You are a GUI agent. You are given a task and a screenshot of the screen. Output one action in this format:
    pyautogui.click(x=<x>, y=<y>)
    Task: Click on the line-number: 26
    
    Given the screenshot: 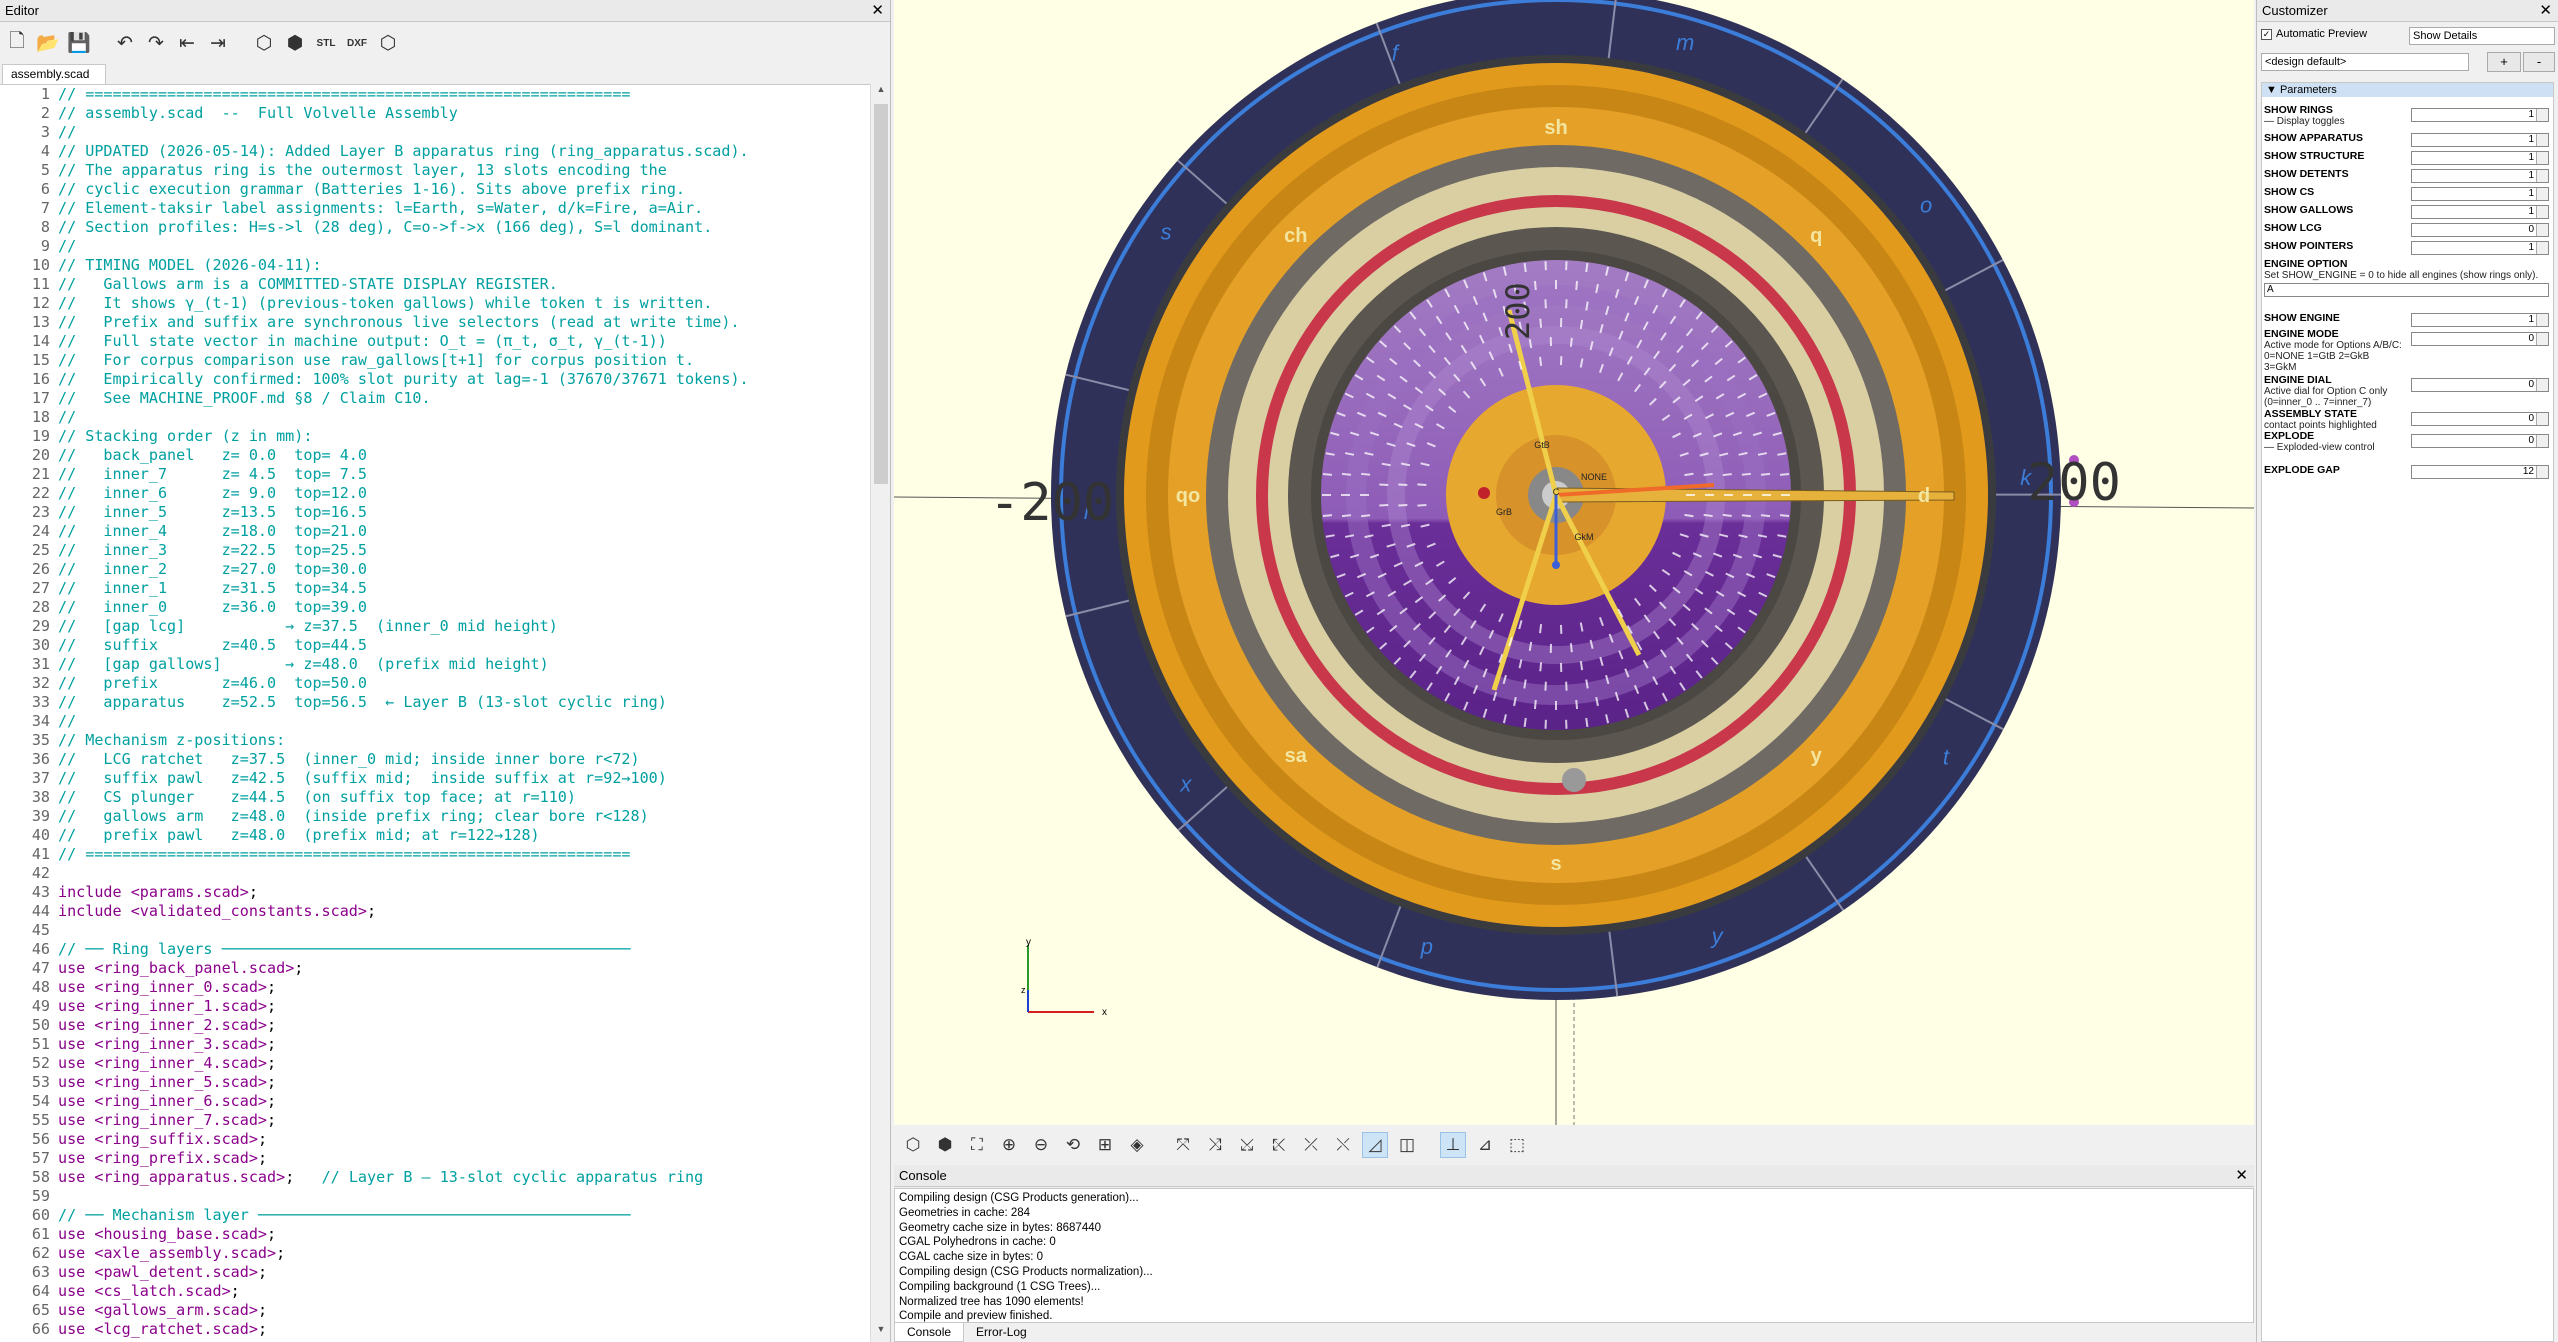 What is the action you would take?
    pyautogui.click(x=40, y=569)
    